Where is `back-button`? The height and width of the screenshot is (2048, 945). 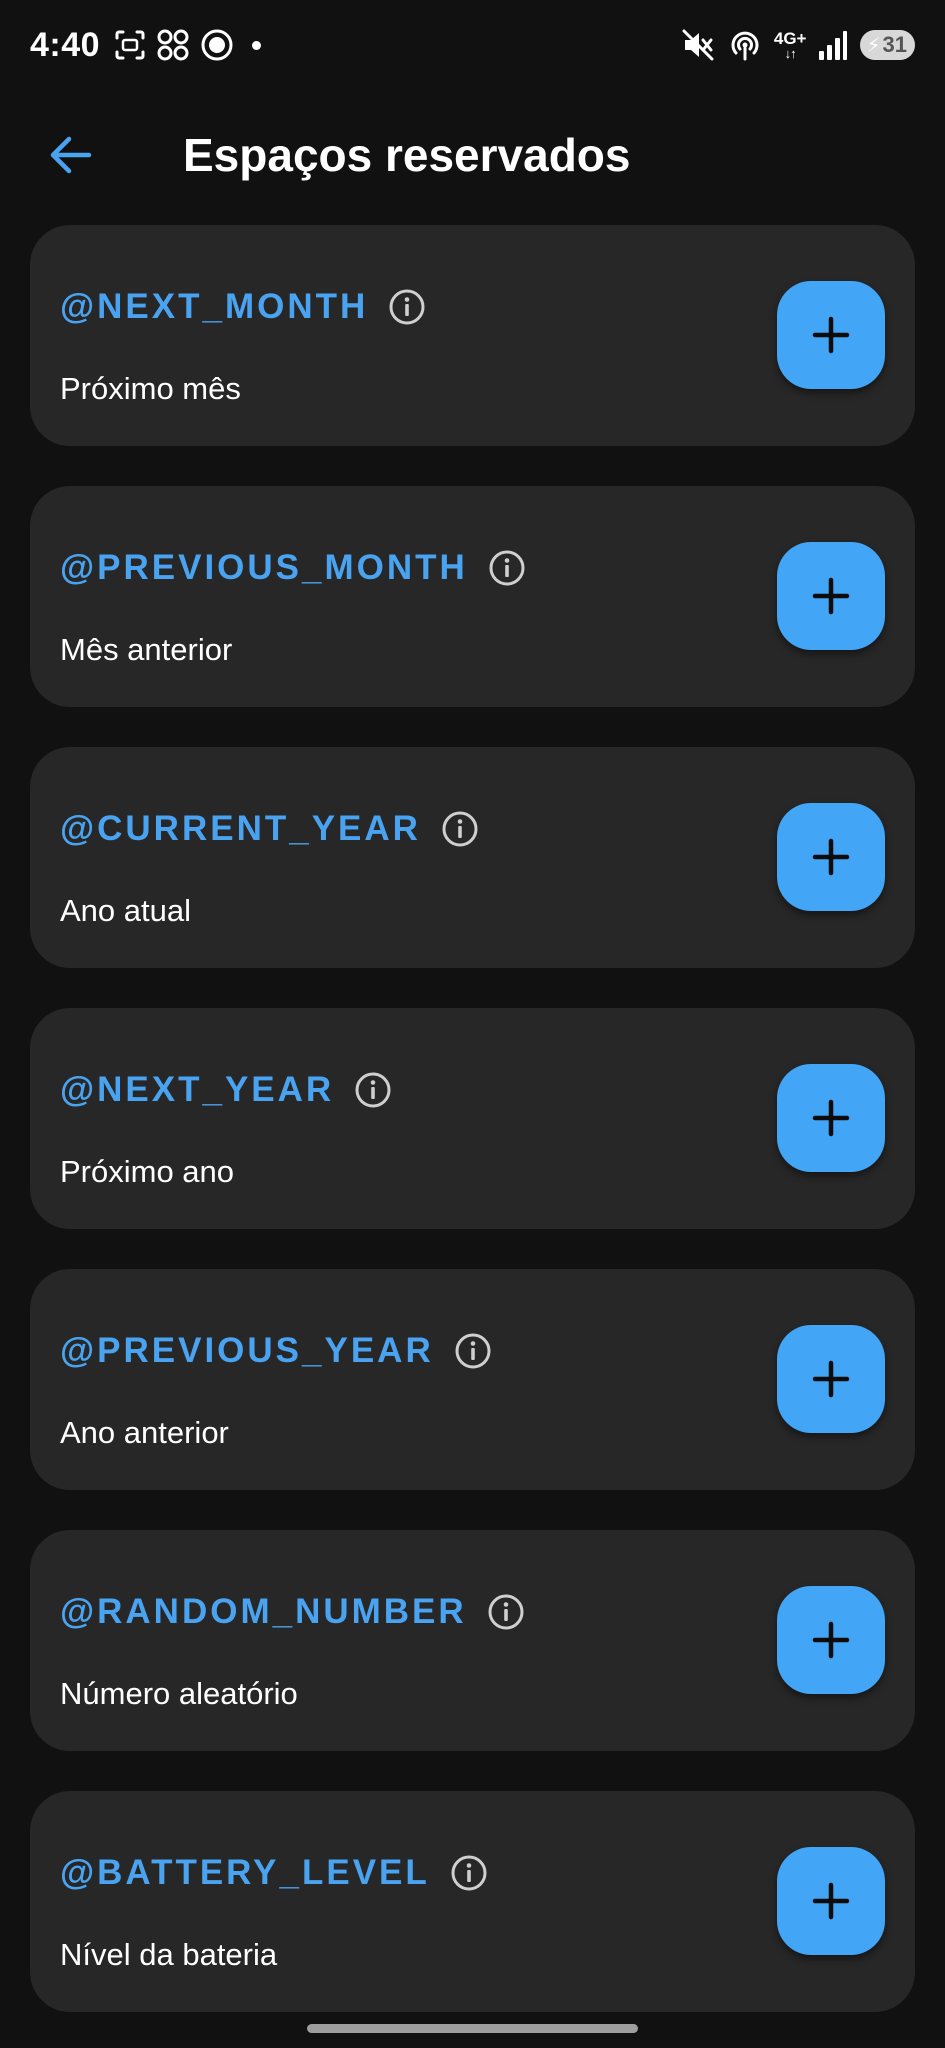 back-button is located at coordinates (70, 155).